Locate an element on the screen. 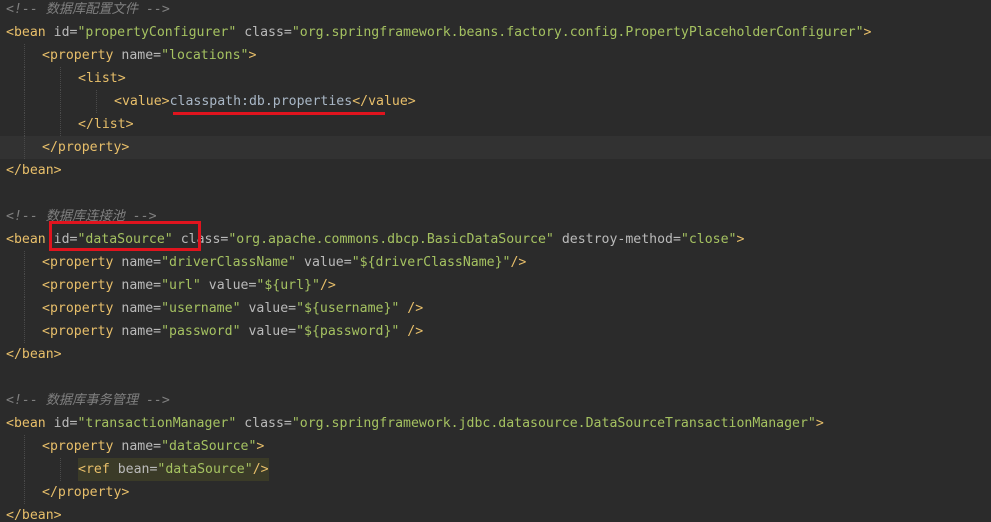 The width and height of the screenshot is (991, 522). token-str: "close" is located at coordinates (708, 239).